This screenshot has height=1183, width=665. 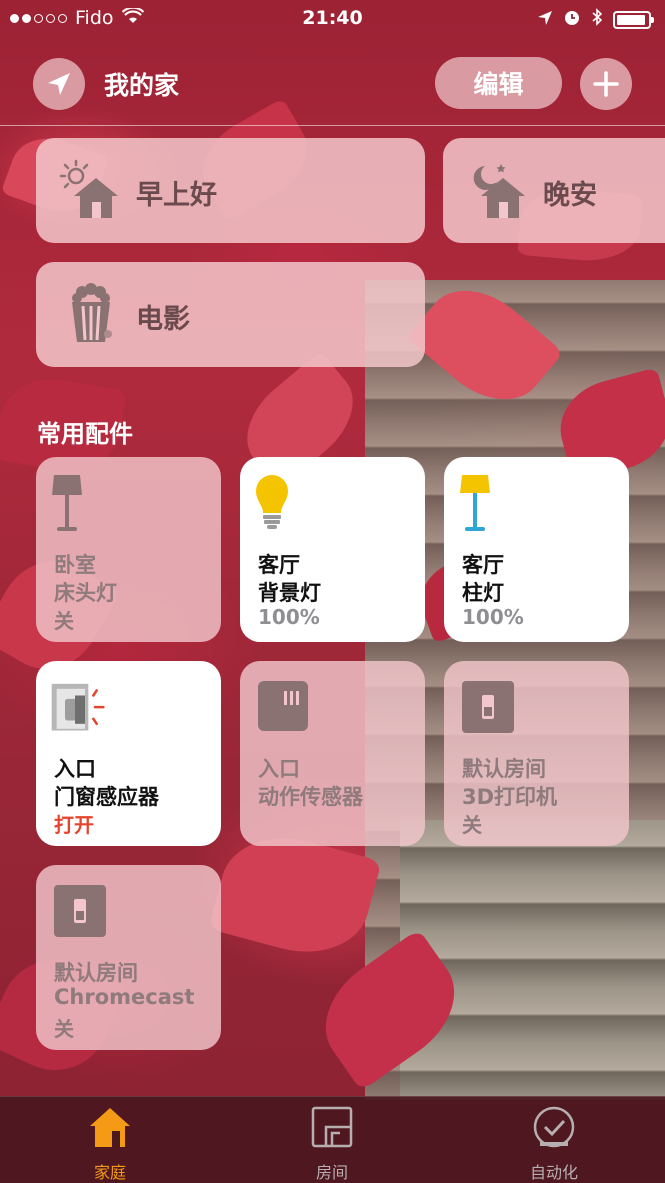 What do you see at coordinates (332, 1127) in the screenshot?
I see `rooms-icon` at bounding box center [332, 1127].